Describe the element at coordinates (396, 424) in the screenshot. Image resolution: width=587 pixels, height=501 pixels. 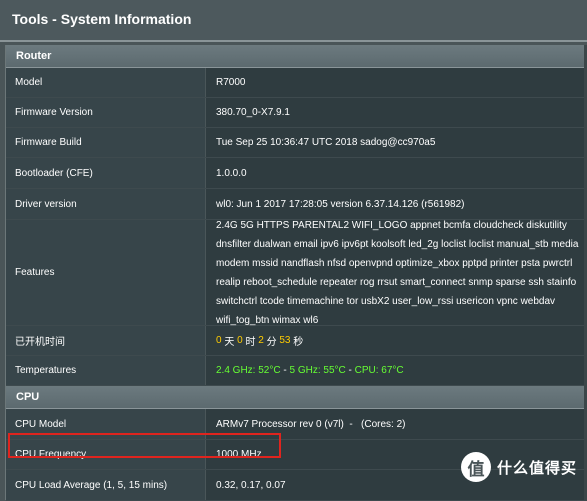
I see `cpu-model-value: ARMv7 Processor rev 0 (v7l) - (Cores: 2)` at that location.